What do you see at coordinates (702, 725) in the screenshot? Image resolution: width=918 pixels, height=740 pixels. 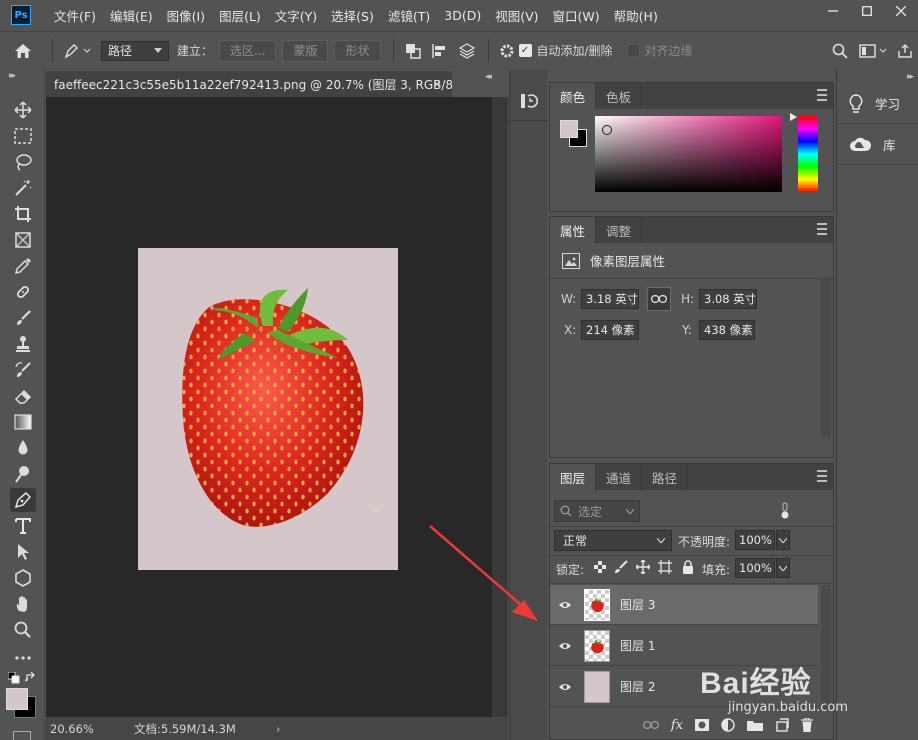 I see `add-mask-icon` at bounding box center [702, 725].